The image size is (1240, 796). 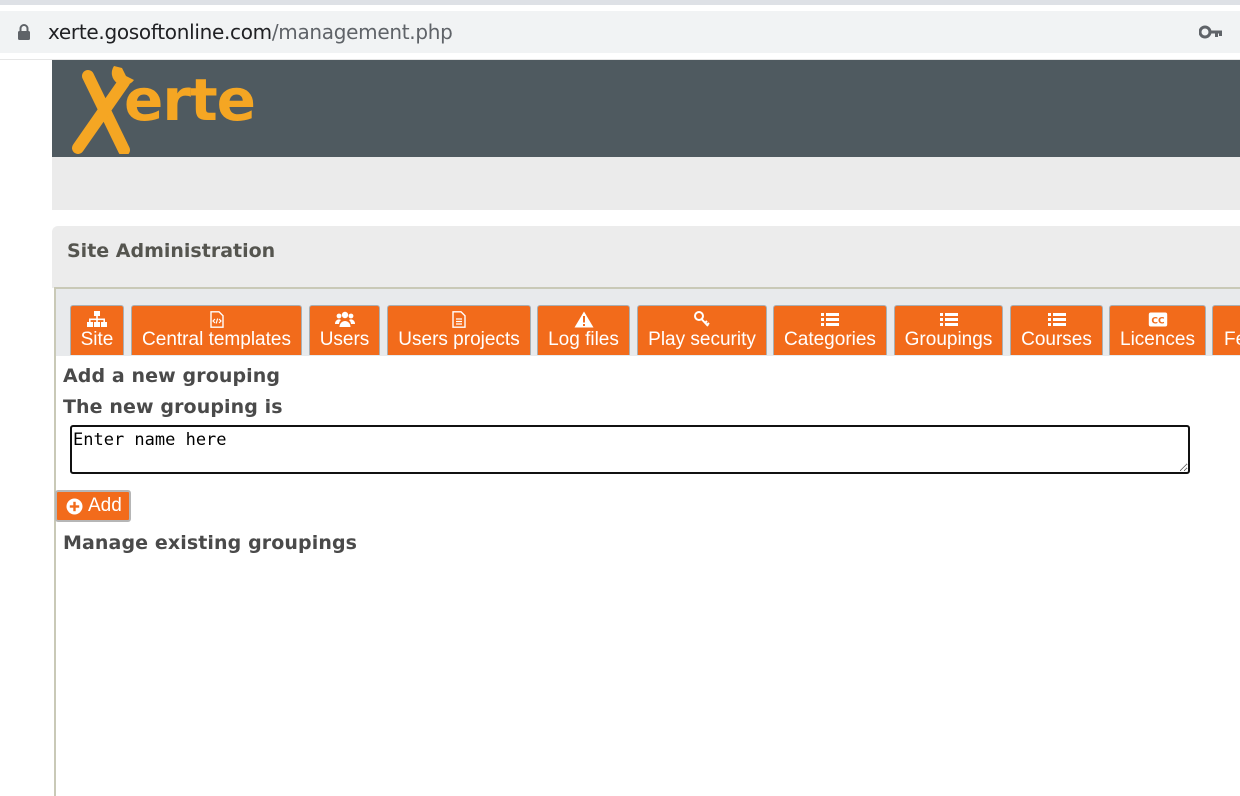 I want to click on tab-licences: CC Licences, so click(x=1157, y=330).